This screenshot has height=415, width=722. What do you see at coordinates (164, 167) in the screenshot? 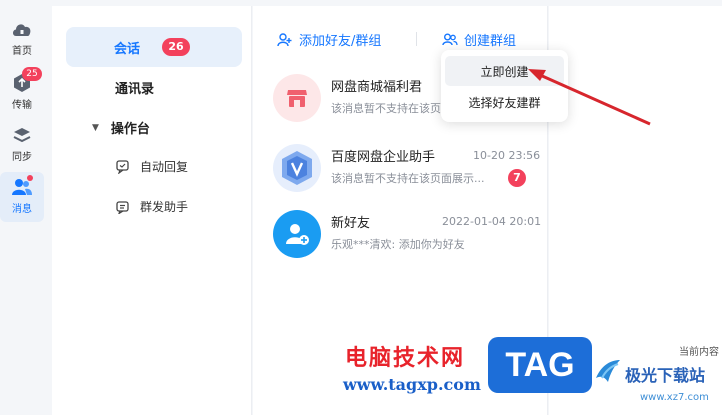
I see `nav-auto-reply-label: 自动回复` at bounding box center [164, 167].